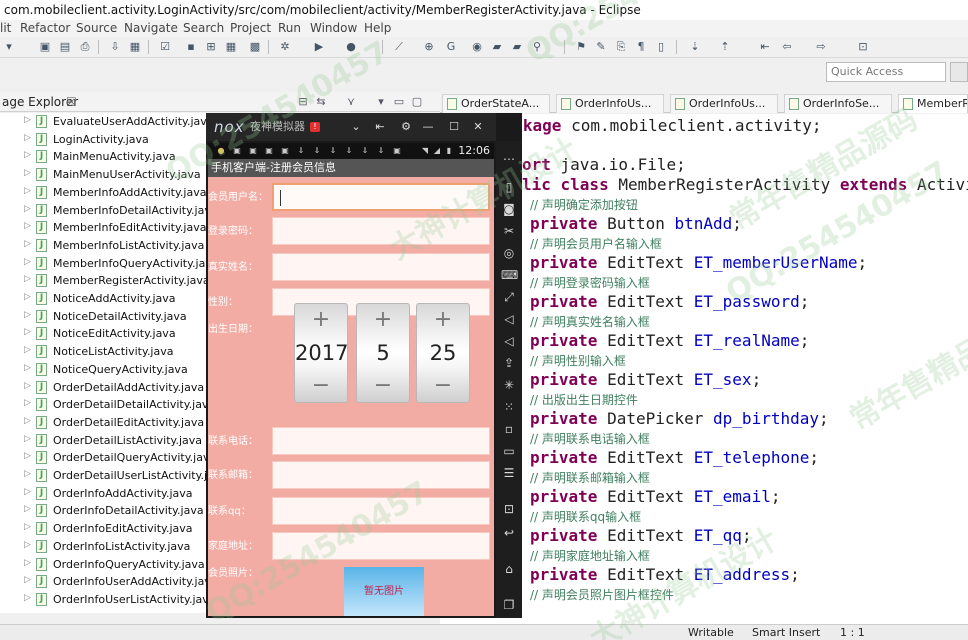  I want to click on tree-item: ▷ J OrderInfoListActivity.java, so click(105, 547).